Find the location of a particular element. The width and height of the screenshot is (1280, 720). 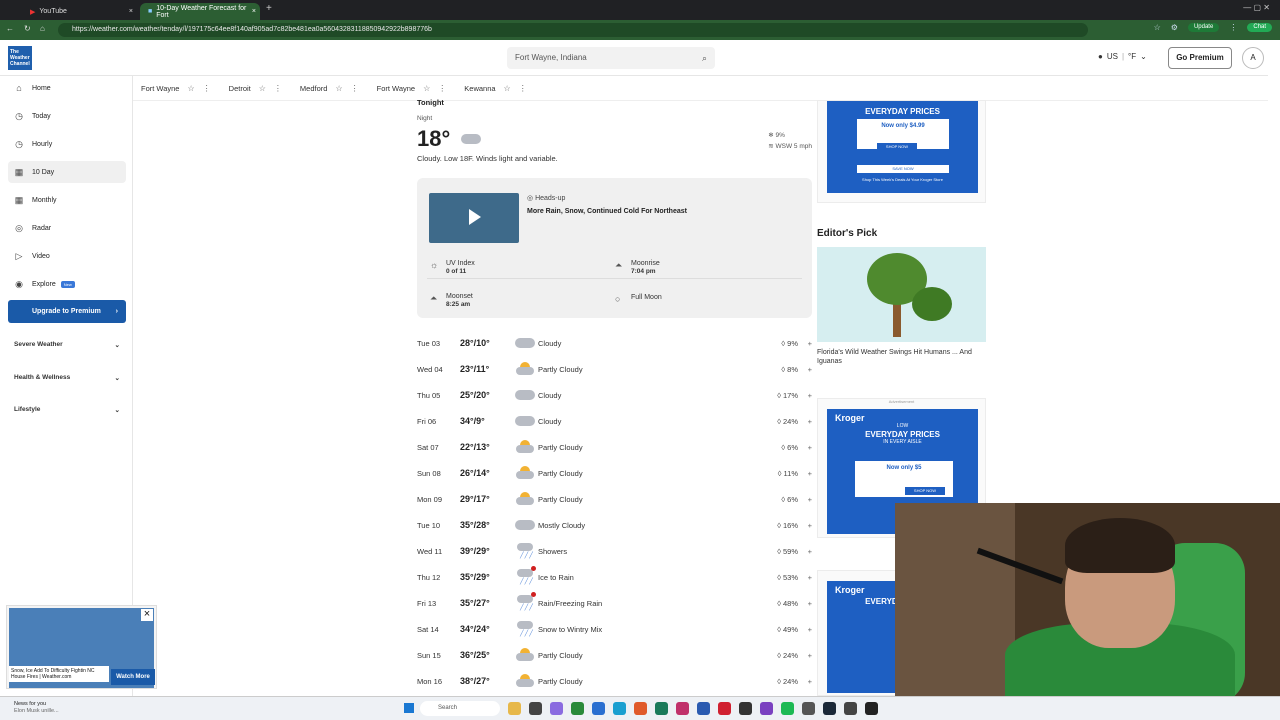

edge-icon is located at coordinates (619, 708).